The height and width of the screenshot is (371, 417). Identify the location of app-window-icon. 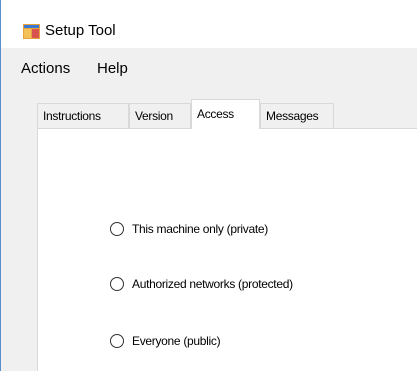
(31, 31).